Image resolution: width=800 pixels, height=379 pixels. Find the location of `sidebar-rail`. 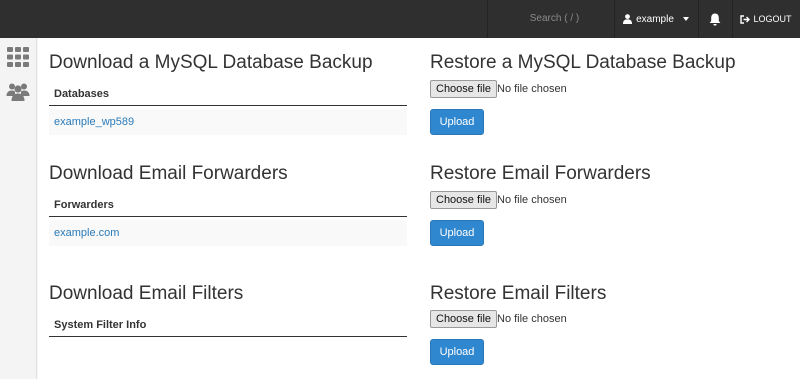

sidebar-rail is located at coordinates (18, 208).